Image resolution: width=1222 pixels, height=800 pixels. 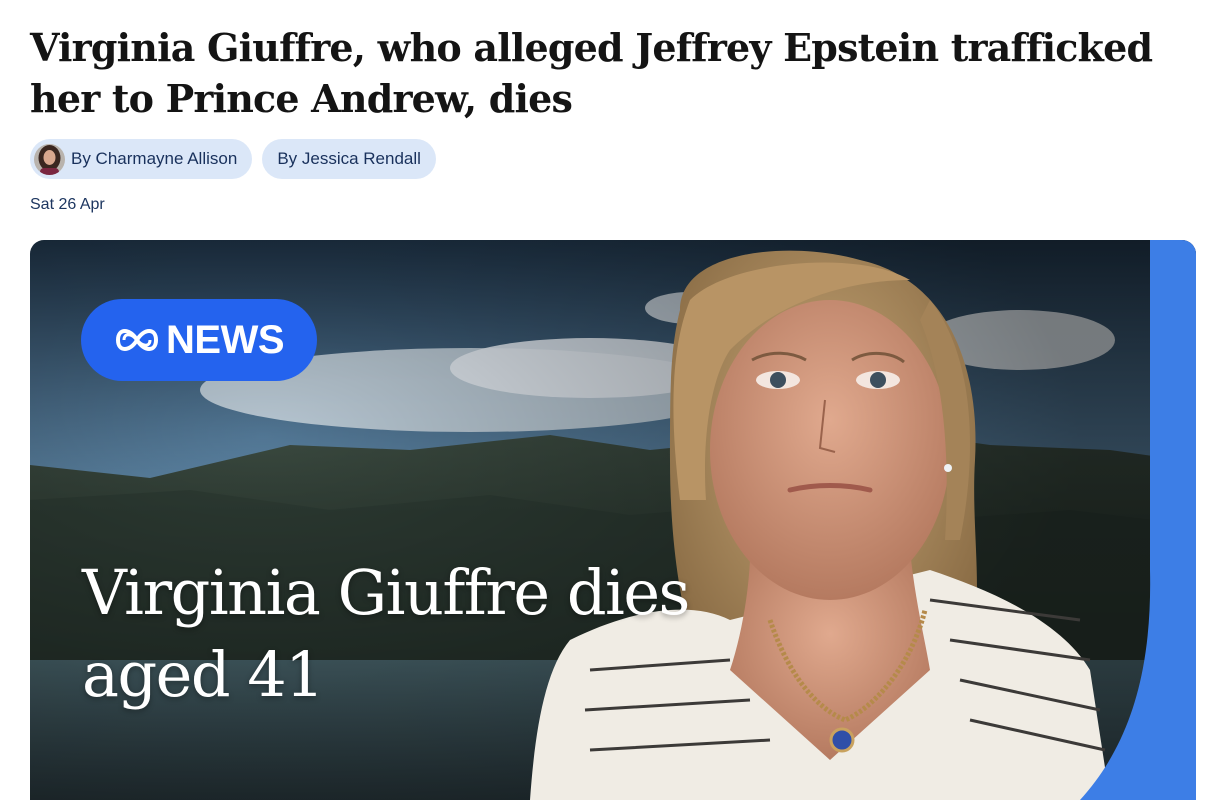 I want to click on publish-date: Sat 26 Apr, so click(x=67, y=204).